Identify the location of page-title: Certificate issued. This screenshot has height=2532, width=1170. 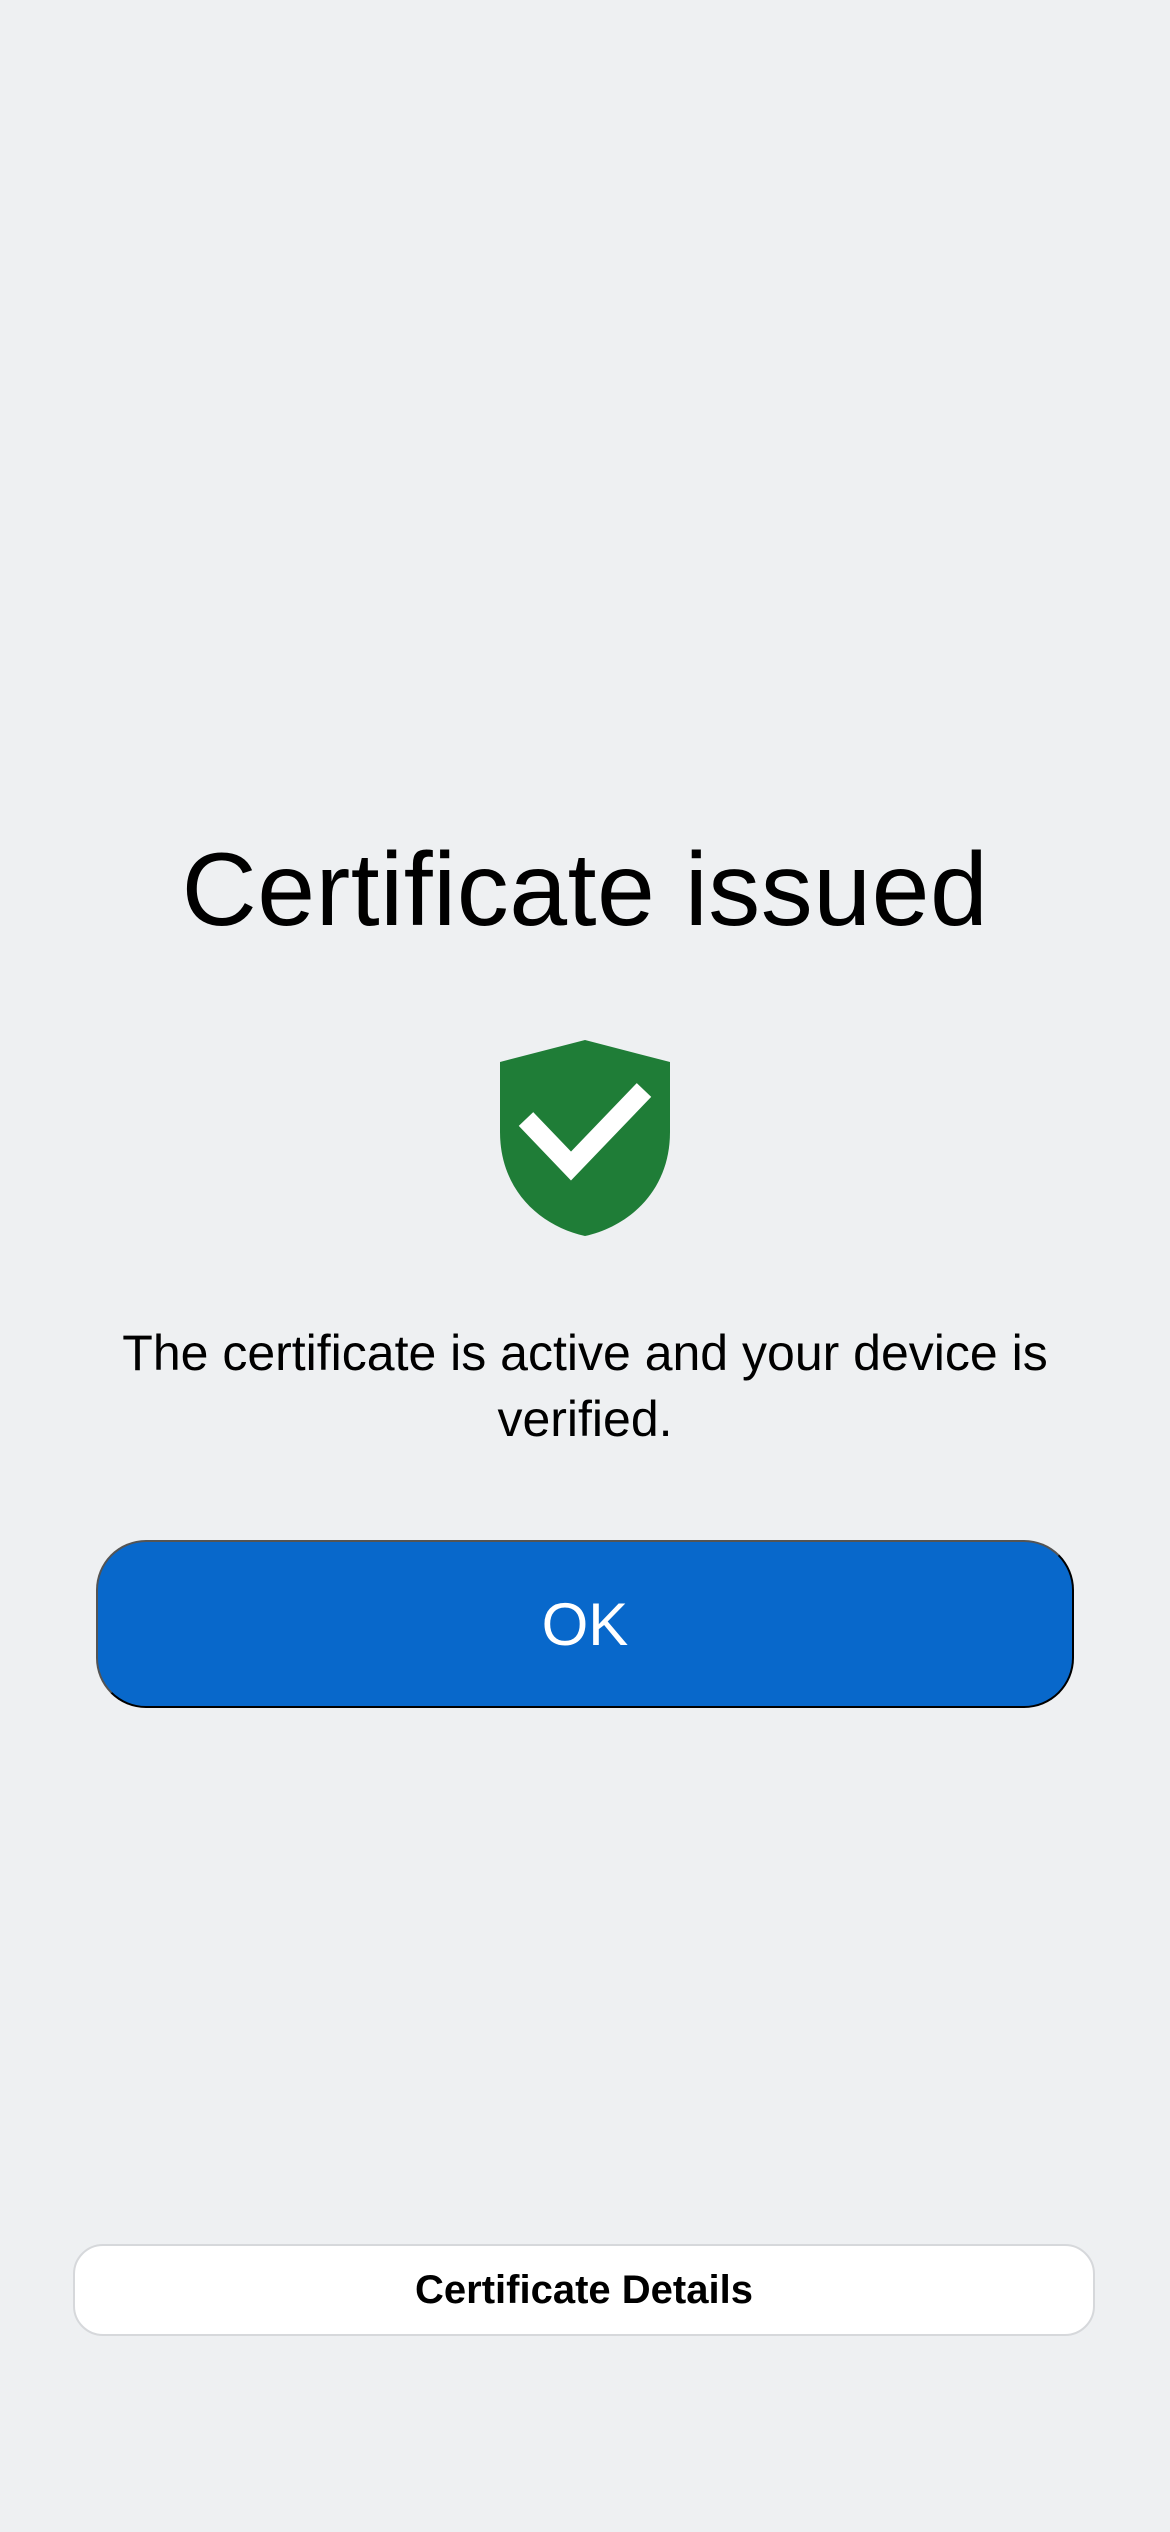
(585, 890).